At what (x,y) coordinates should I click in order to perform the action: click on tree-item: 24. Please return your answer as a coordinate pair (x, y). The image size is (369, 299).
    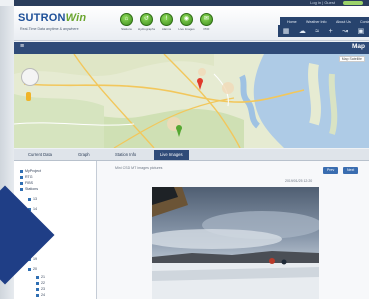
    Looking at the image, I should click on (40, 295).